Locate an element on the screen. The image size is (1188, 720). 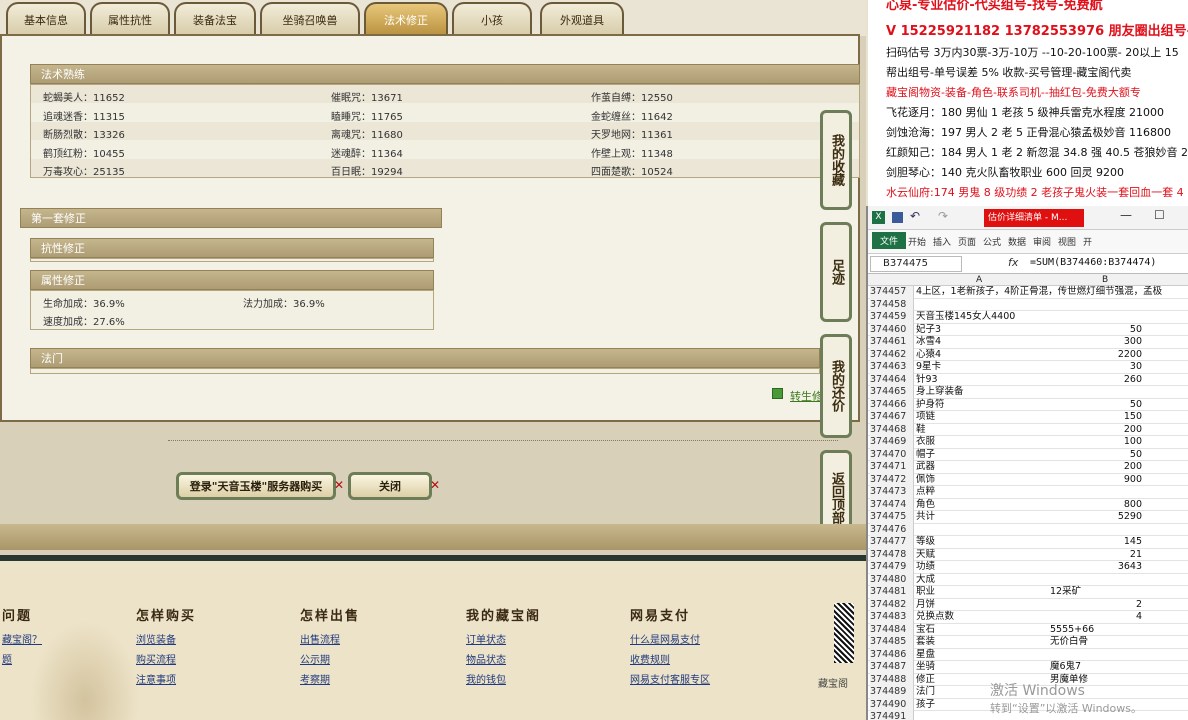
cell-a: 点粹 is located at coordinates (925, 492).